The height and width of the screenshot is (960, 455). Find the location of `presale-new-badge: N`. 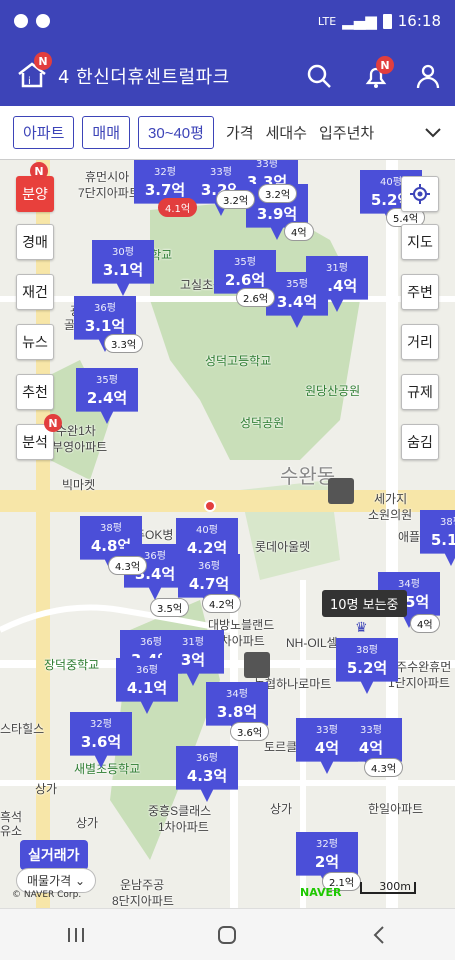

presale-new-badge: N is located at coordinates (39, 171).